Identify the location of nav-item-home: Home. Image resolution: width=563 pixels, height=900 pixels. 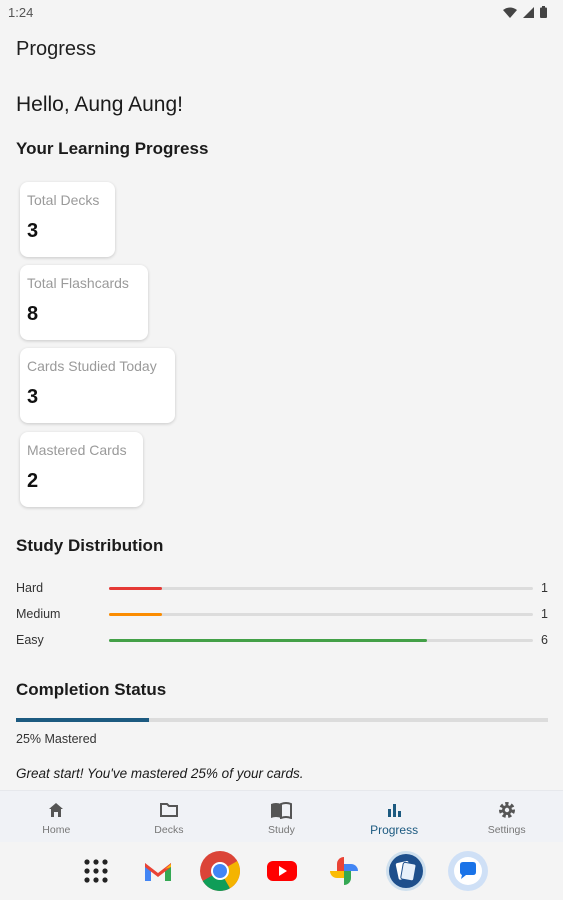
(56, 816).